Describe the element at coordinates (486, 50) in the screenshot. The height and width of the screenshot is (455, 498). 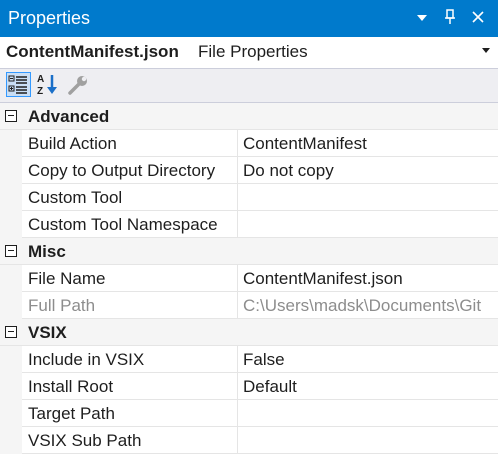
I see `chevron-down-icon` at that location.